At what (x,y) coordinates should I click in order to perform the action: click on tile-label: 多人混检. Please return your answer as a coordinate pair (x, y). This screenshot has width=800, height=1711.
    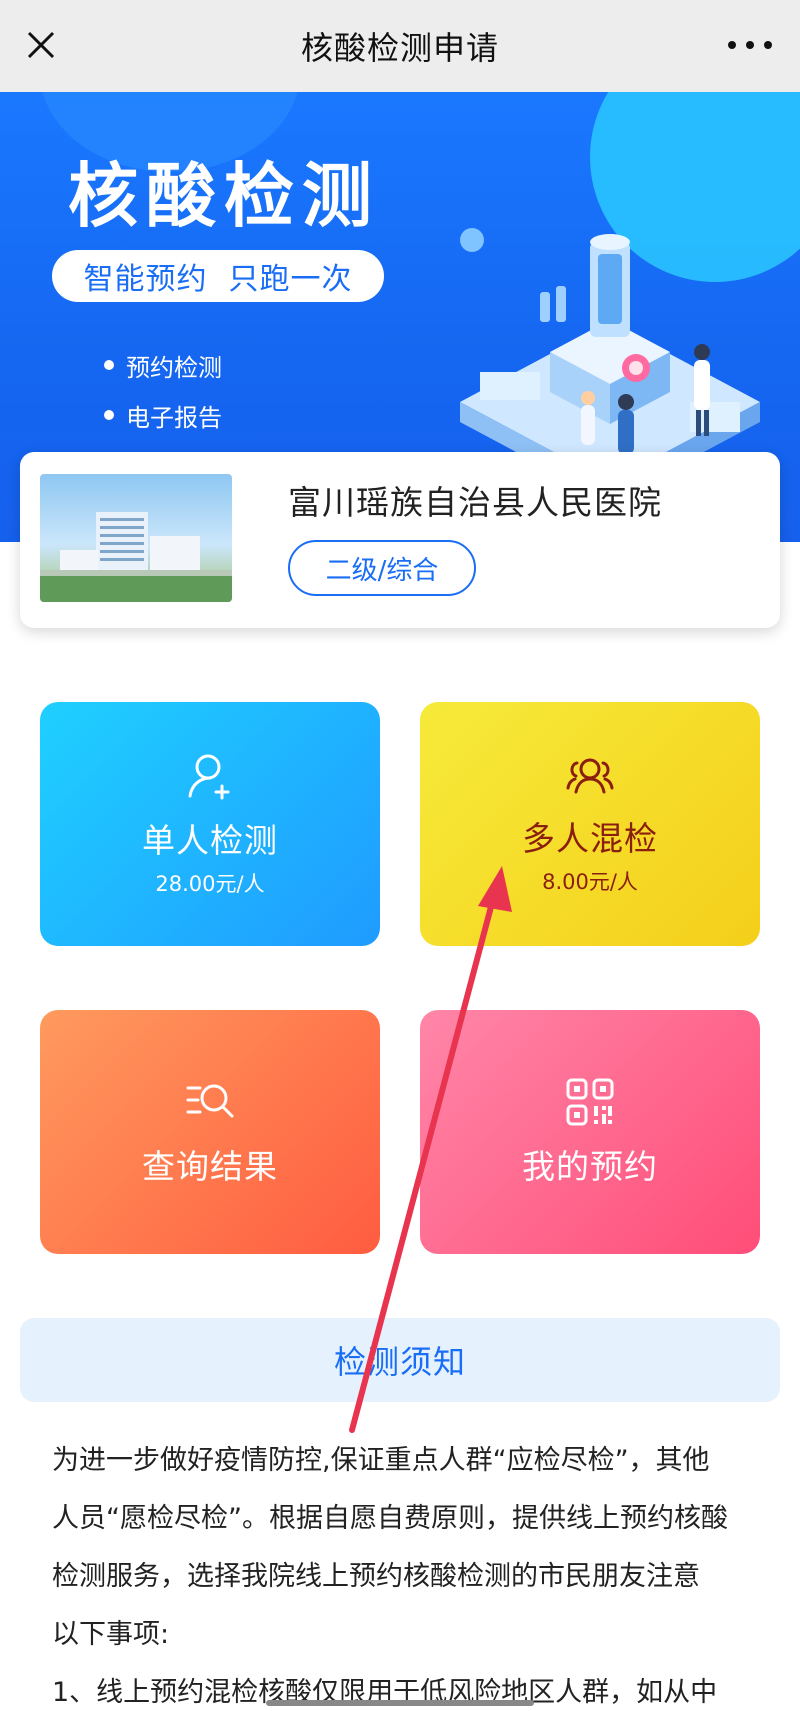
    Looking at the image, I should click on (590, 838).